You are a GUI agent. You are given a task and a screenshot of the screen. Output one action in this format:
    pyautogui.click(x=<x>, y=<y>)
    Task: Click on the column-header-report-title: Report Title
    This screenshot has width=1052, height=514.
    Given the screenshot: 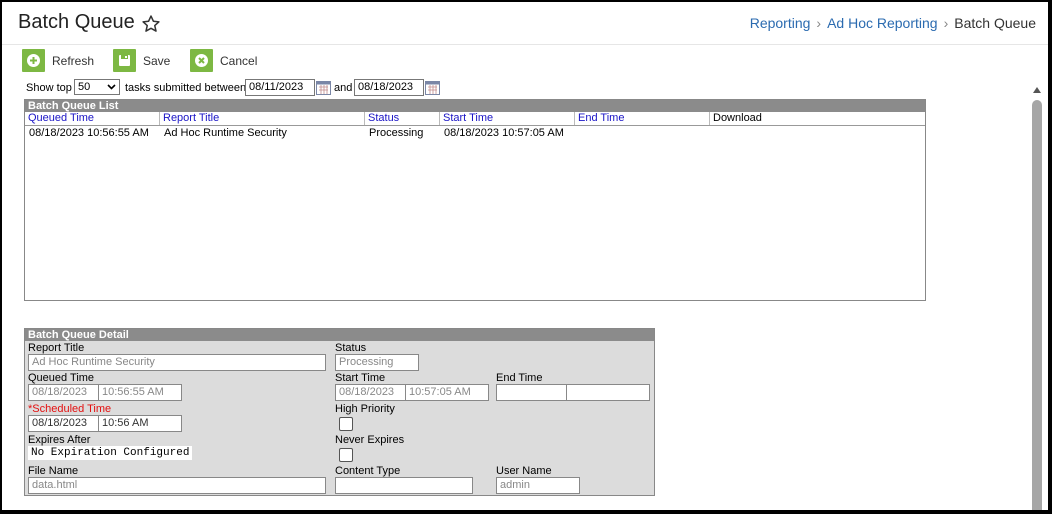 What is the action you would take?
    pyautogui.click(x=262, y=118)
    